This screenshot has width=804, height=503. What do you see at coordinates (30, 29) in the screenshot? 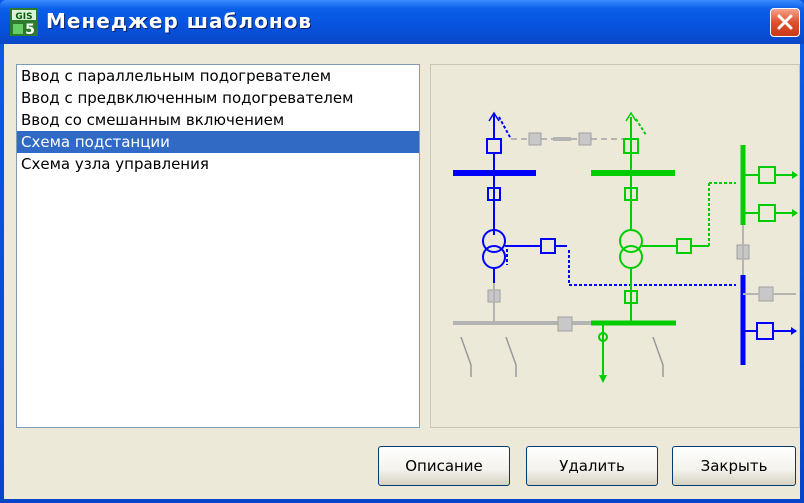
I see `svg-text: 5` at bounding box center [30, 29].